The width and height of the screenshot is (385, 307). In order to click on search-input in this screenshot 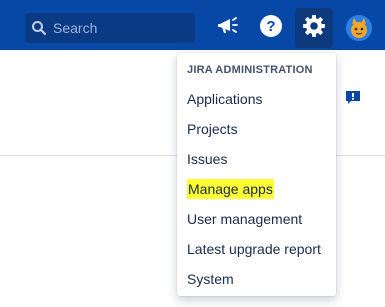, I will do `click(118, 28)`.